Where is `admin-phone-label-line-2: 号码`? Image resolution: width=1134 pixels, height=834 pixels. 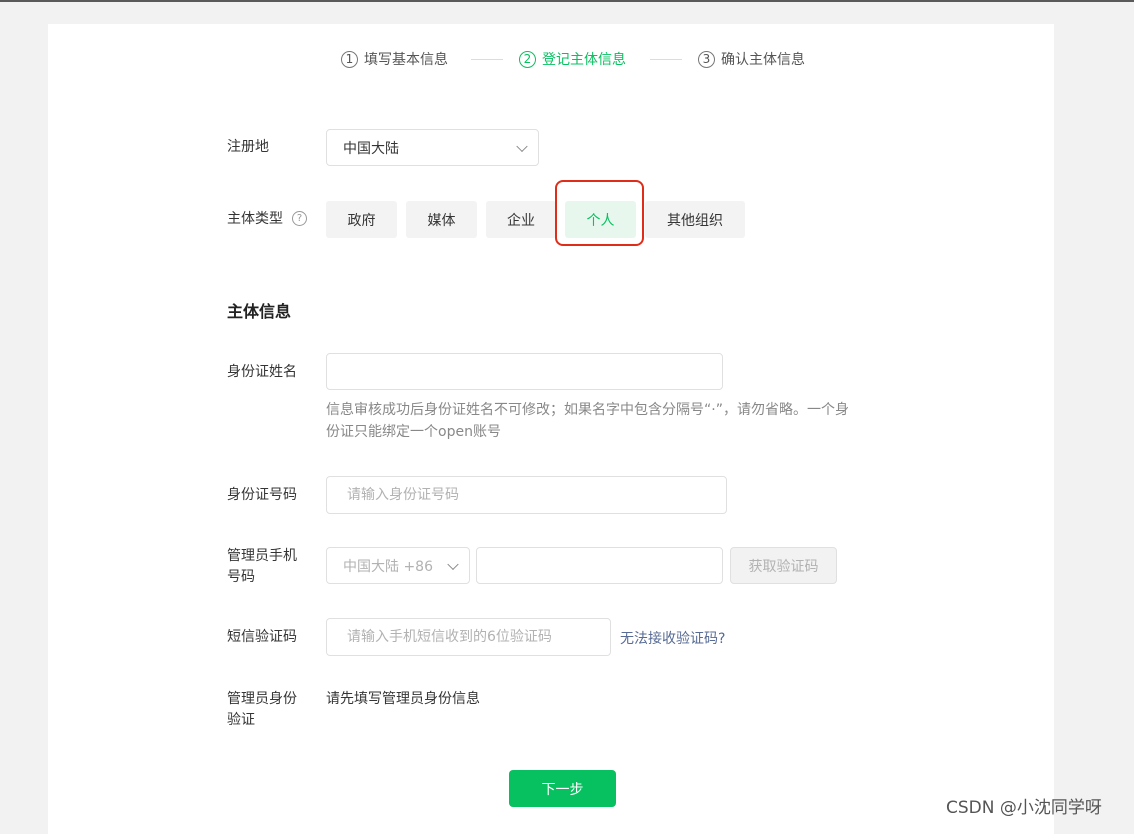 admin-phone-label-line-2: 号码 is located at coordinates (241, 577).